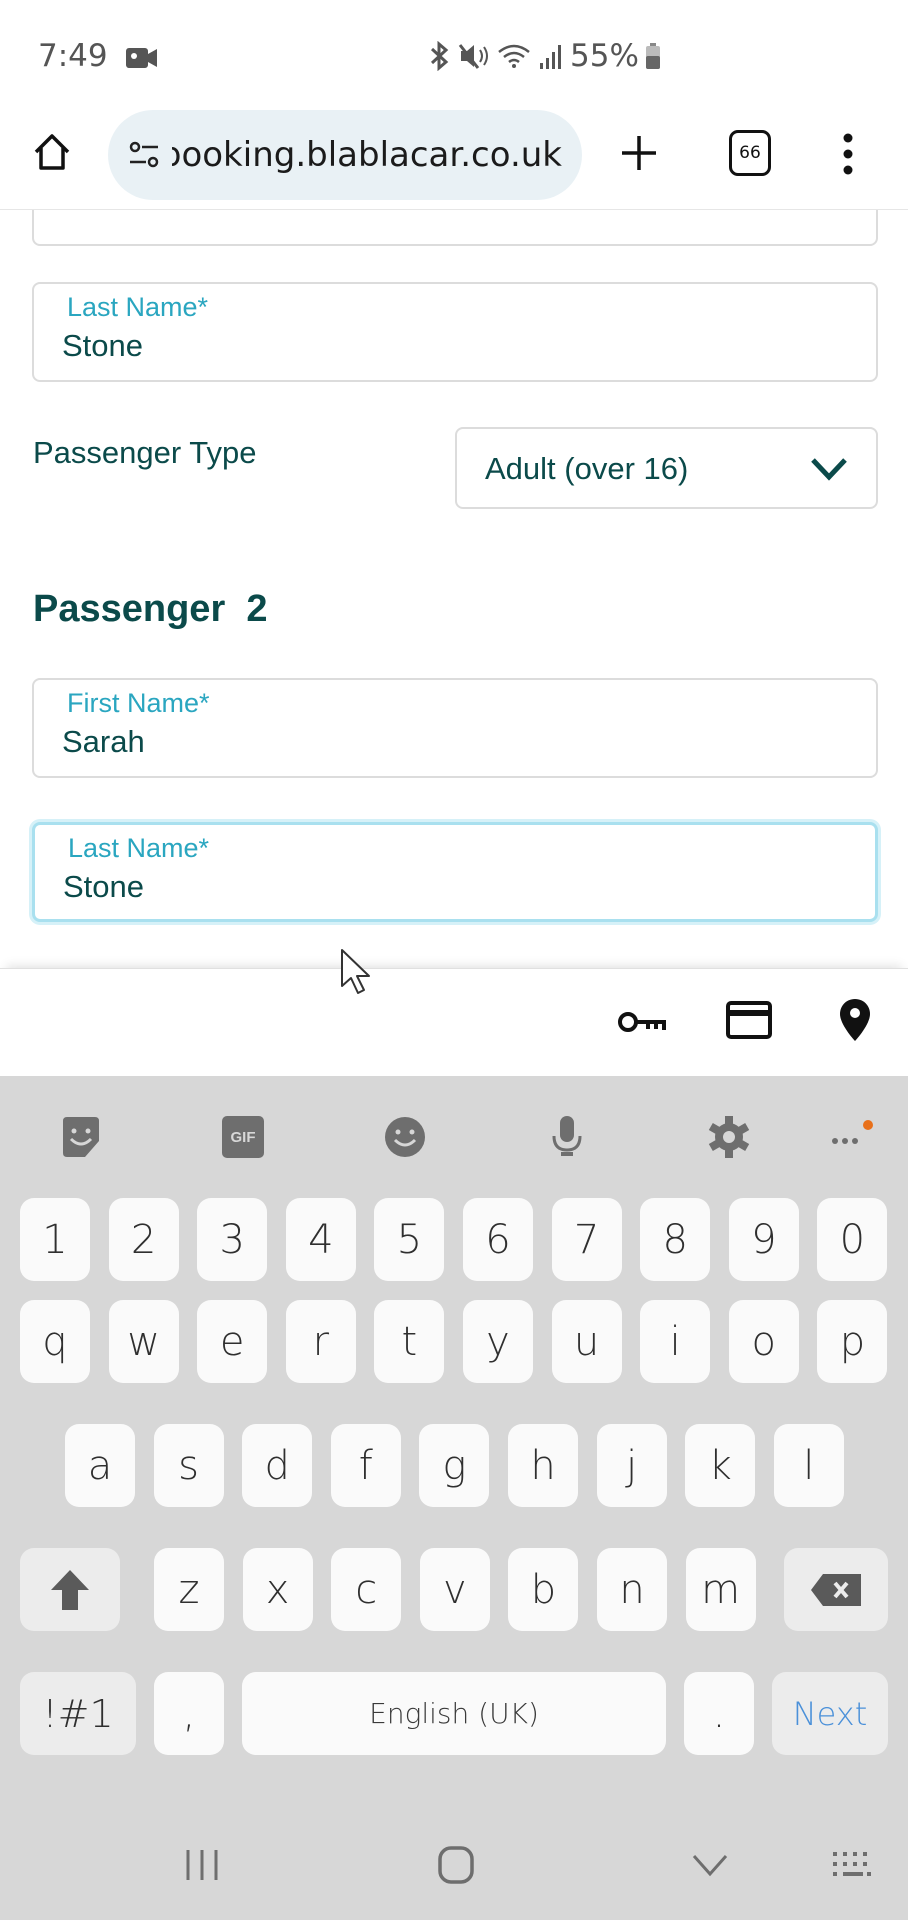 The width and height of the screenshot is (908, 1920). What do you see at coordinates (78, 1713) in the screenshot?
I see `symbols-key: !#1` at bounding box center [78, 1713].